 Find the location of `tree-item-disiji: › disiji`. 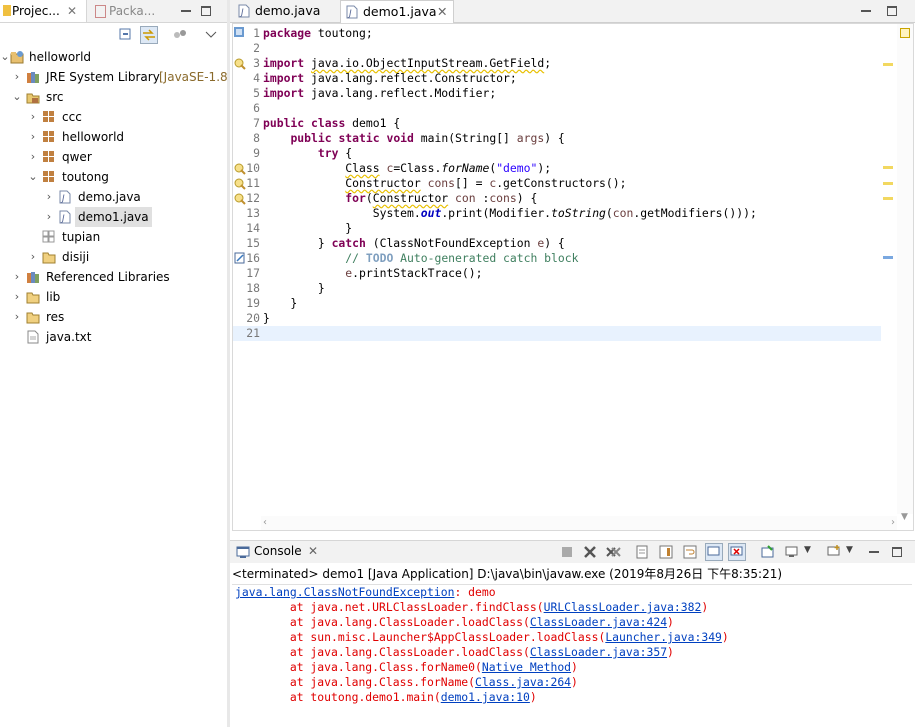

tree-item-disiji: › disiji is located at coordinates (113, 257).